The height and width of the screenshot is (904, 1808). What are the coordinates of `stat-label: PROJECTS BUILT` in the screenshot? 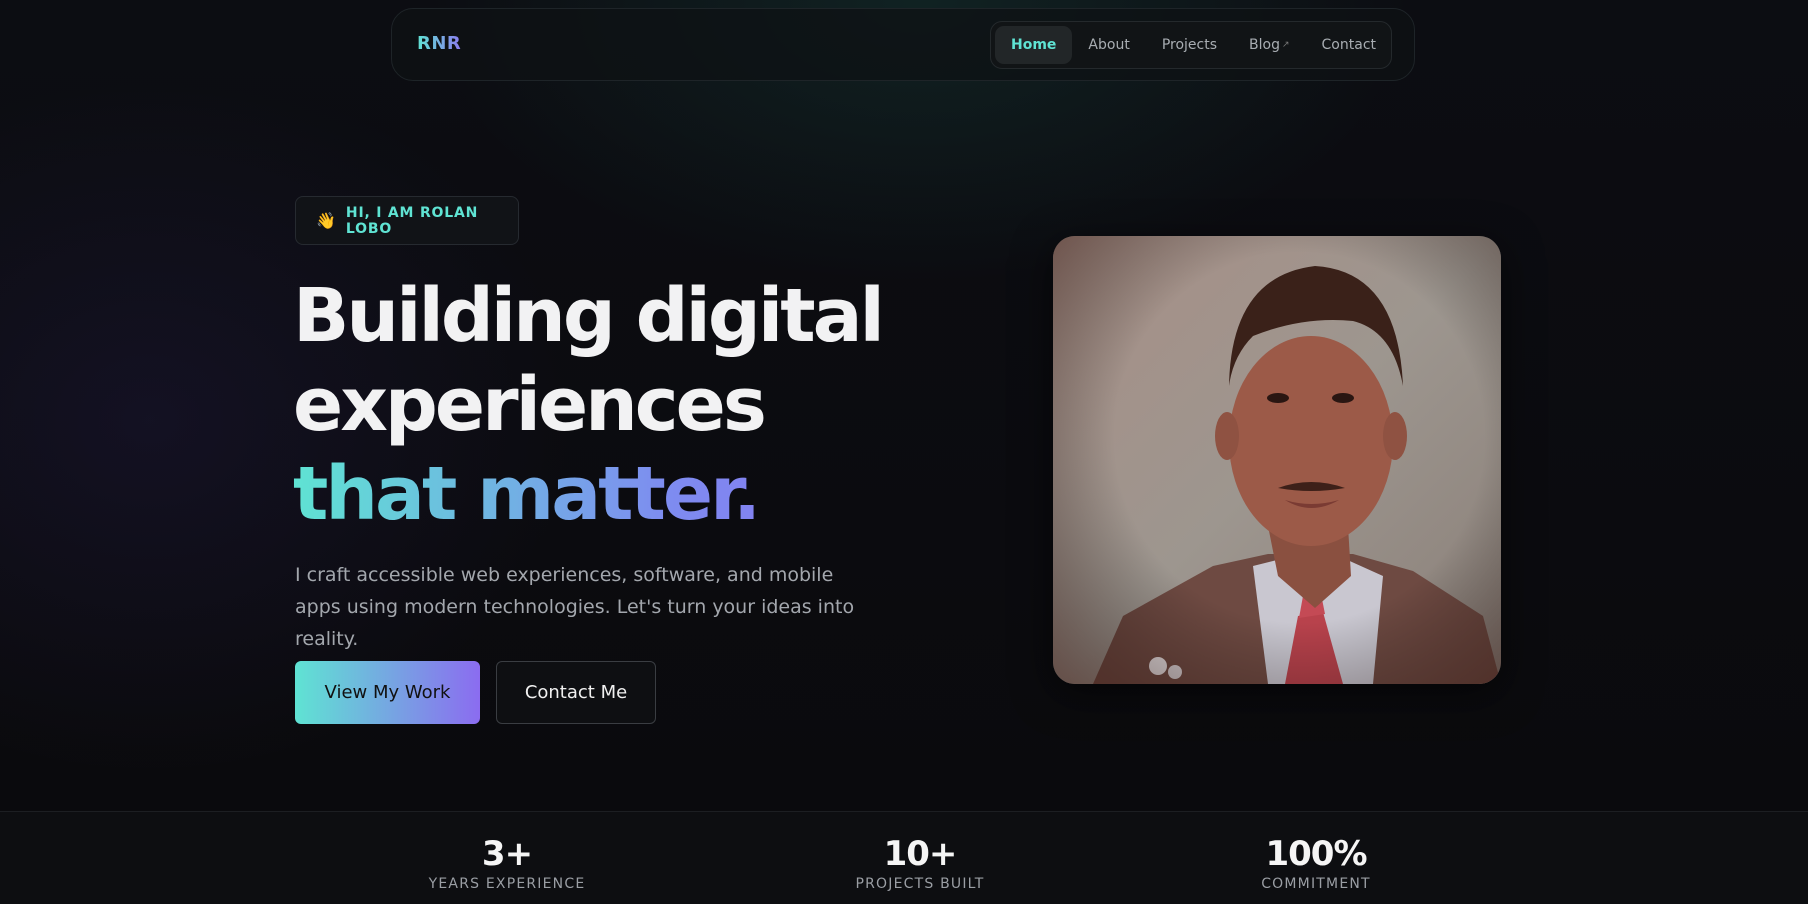 It's located at (920, 884).